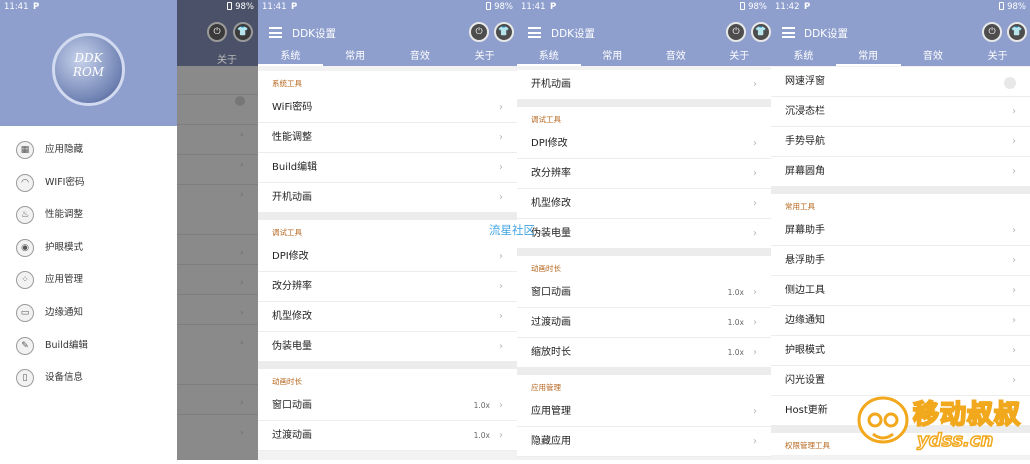 The width and height of the screenshot is (1030, 464). What do you see at coordinates (217, 230) in the screenshot?
I see `drawer-scrim: ⏻ 👕 关于 › › › › › › › › ›` at bounding box center [217, 230].